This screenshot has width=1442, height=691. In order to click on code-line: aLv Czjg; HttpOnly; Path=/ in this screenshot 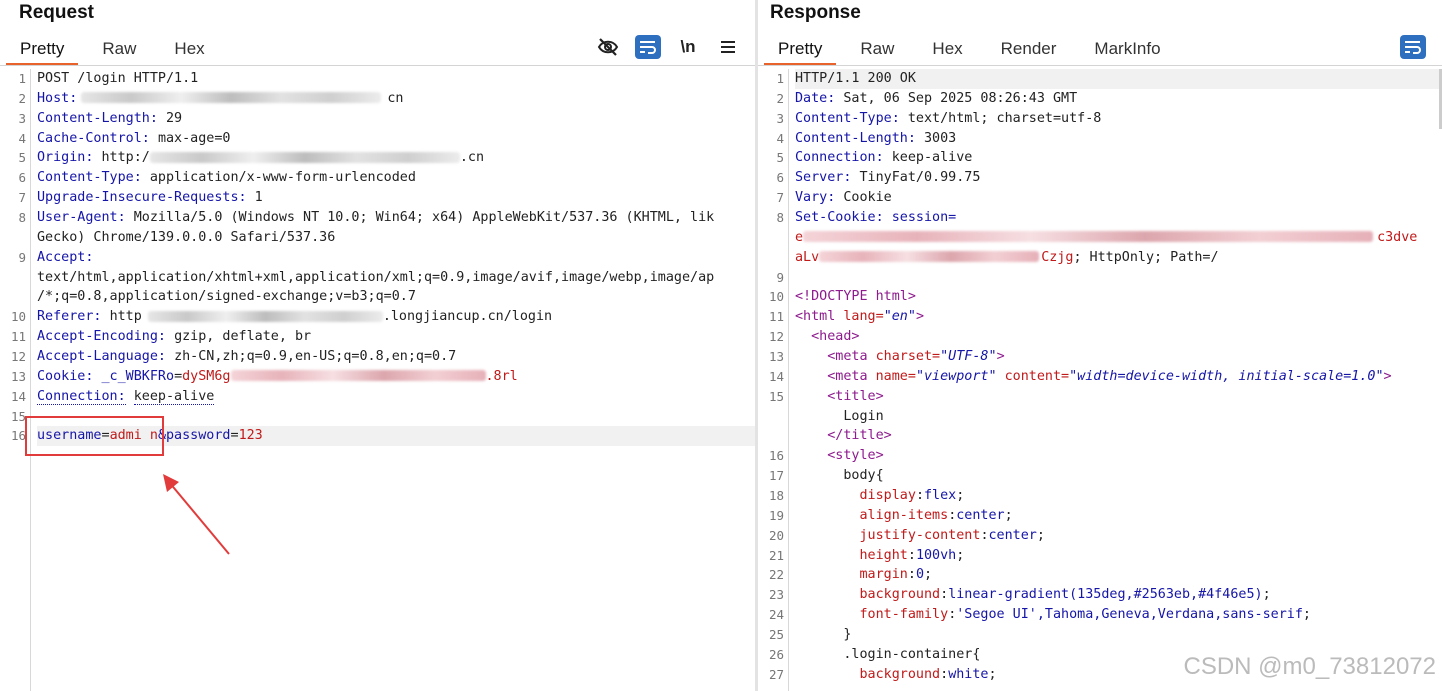, I will do `click(1007, 257)`.